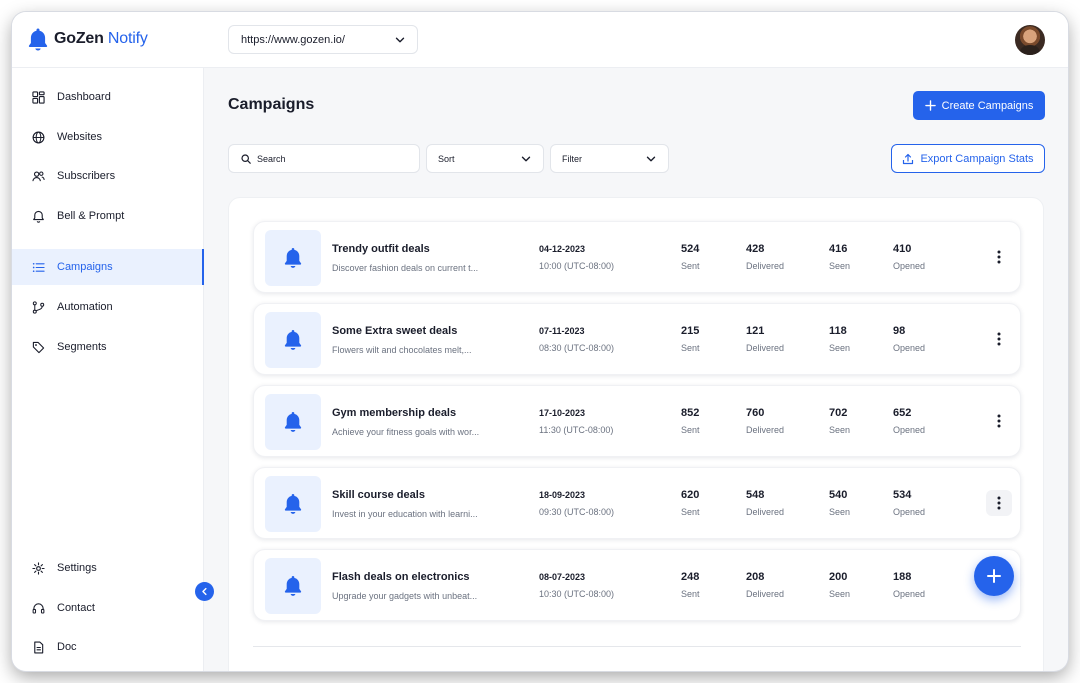 The image size is (1080, 683). Describe the element at coordinates (77, 568) in the screenshot. I see `sidebar-item-label: Settings` at that location.